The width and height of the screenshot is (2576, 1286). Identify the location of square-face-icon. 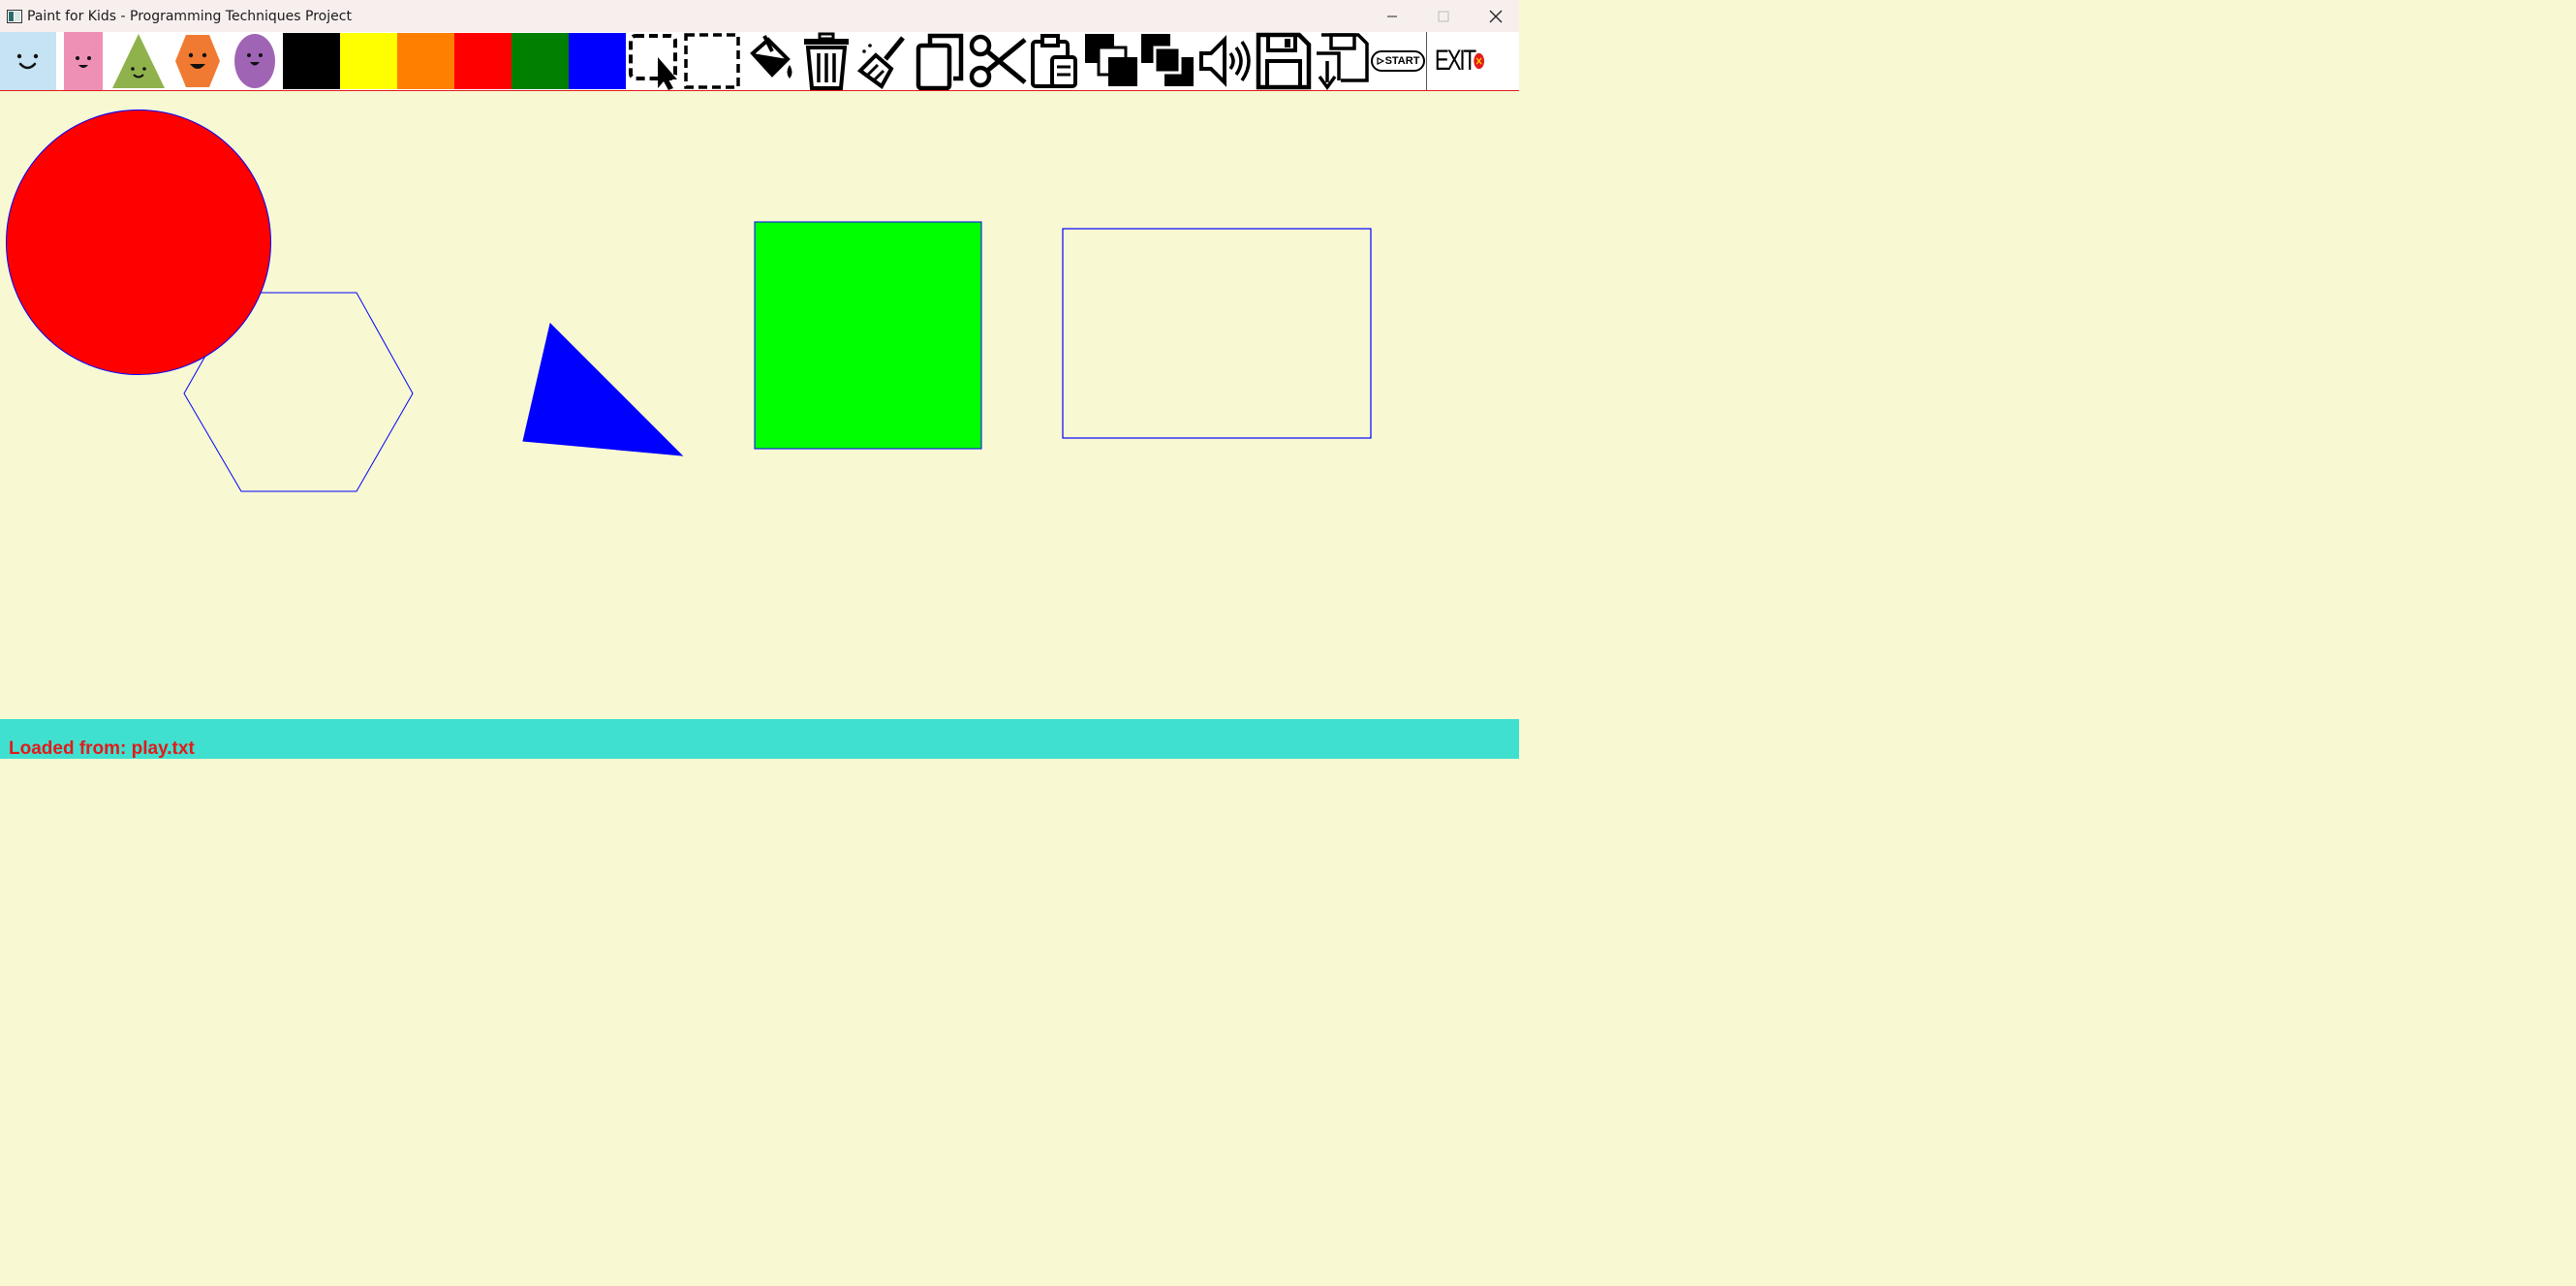
(27, 61).